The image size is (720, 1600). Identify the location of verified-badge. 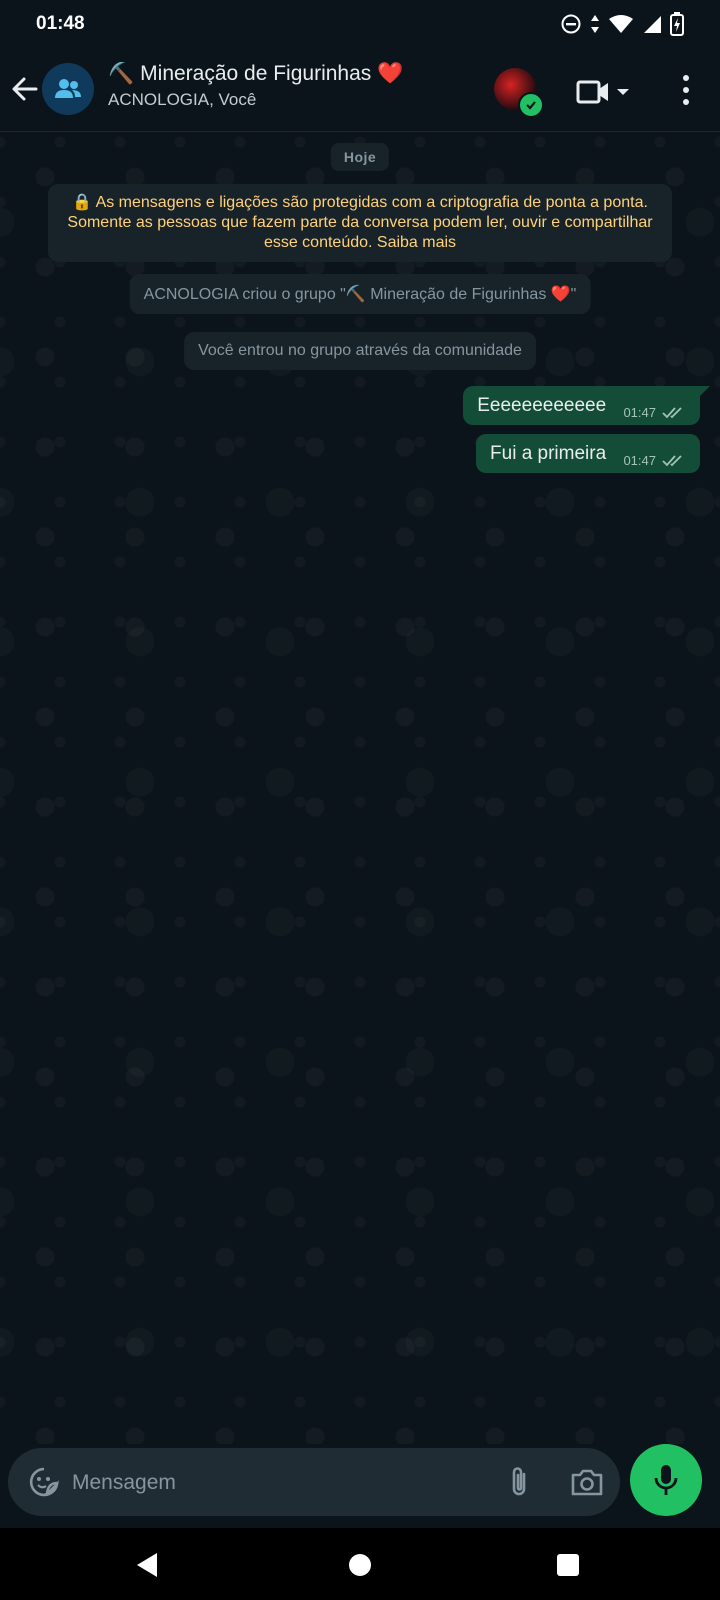
(531, 105).